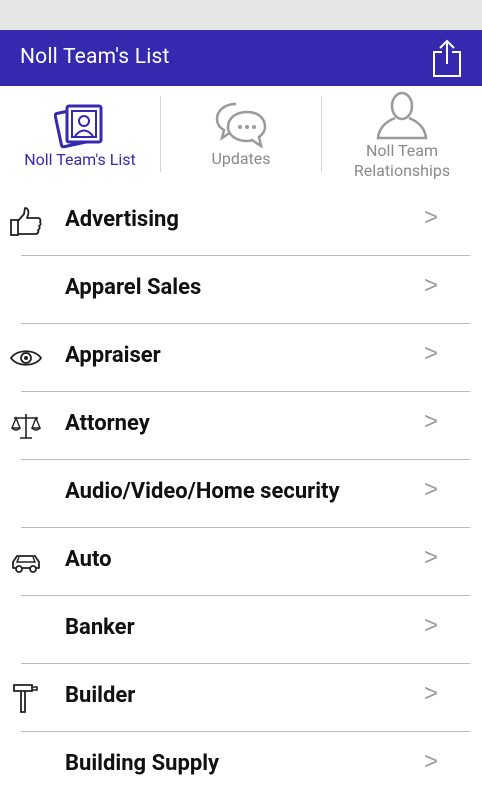 The width and height of the screenshot is (482, 800). Describe the element at coordinates (202, 491) in the screenshot. I see `list-item-label: Audio/Video/Home security` at that location.